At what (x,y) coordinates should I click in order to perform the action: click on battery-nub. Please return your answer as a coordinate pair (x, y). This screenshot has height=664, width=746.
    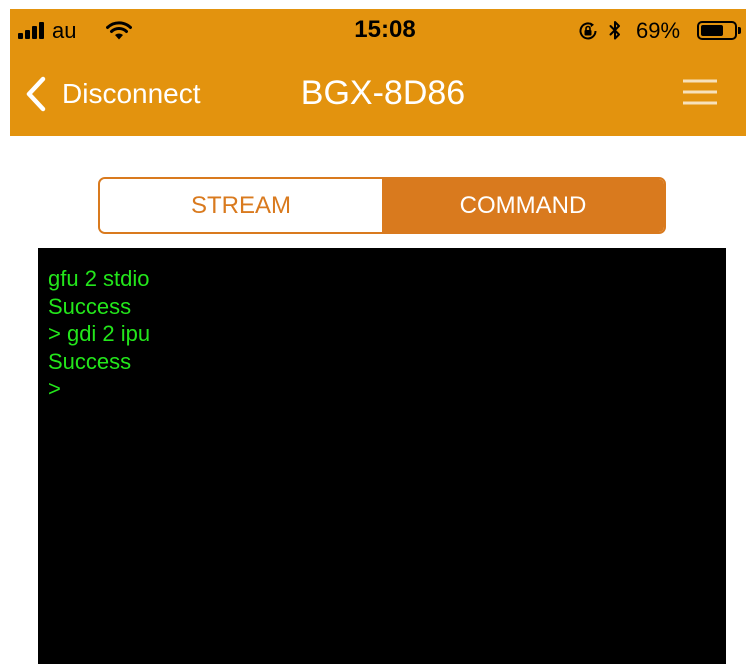
    Looking at the image, I should click on (739, 30).